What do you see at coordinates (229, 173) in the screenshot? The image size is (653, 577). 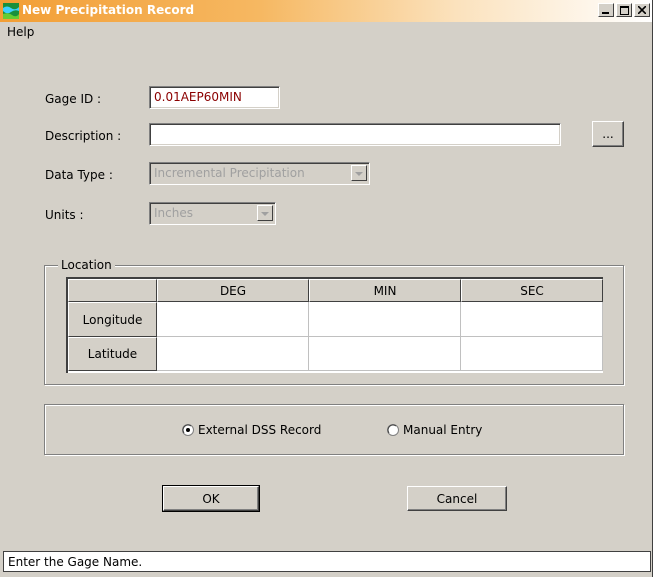 I see `data-type-value: Incremental Precipitation` at bounding box center [229, 173].